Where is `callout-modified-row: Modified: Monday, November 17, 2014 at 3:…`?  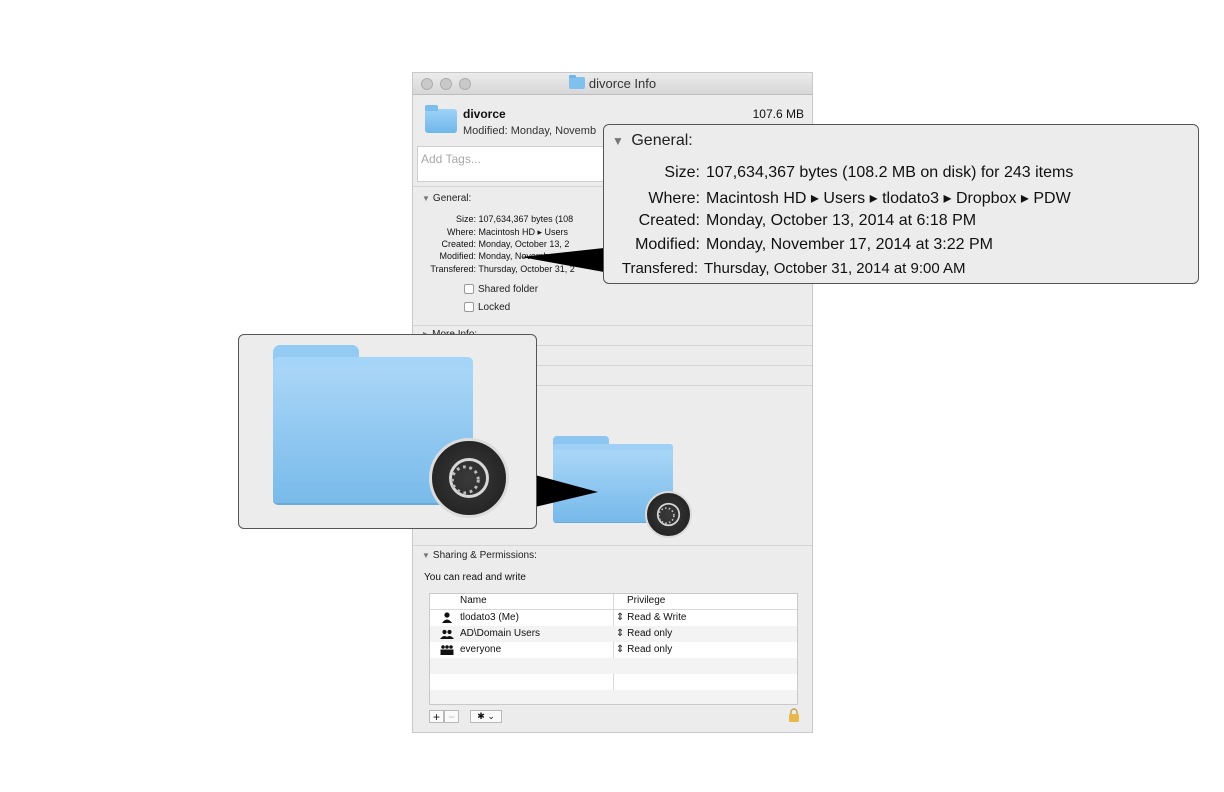 callout-modified-row: Modified: Monday, November 17, 2014 at 3:… is located at coordinates (798, 245).